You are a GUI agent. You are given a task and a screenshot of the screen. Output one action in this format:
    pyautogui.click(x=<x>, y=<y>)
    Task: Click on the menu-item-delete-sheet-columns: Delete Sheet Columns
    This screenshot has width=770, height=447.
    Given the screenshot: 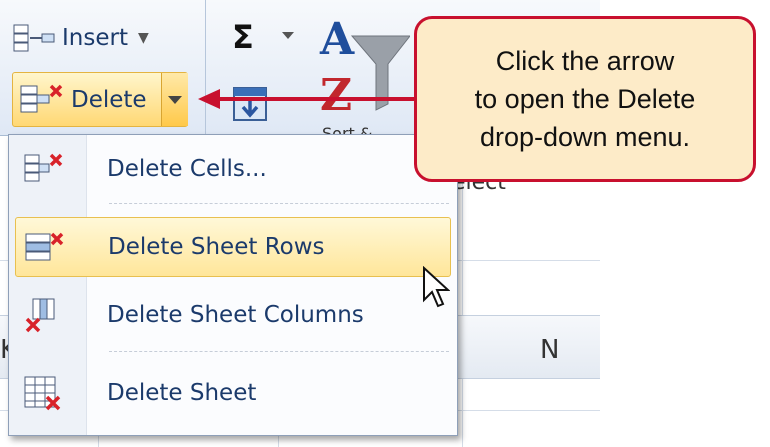 What is the action you would take?
    pyautogui.click(x=233, y=315)
    